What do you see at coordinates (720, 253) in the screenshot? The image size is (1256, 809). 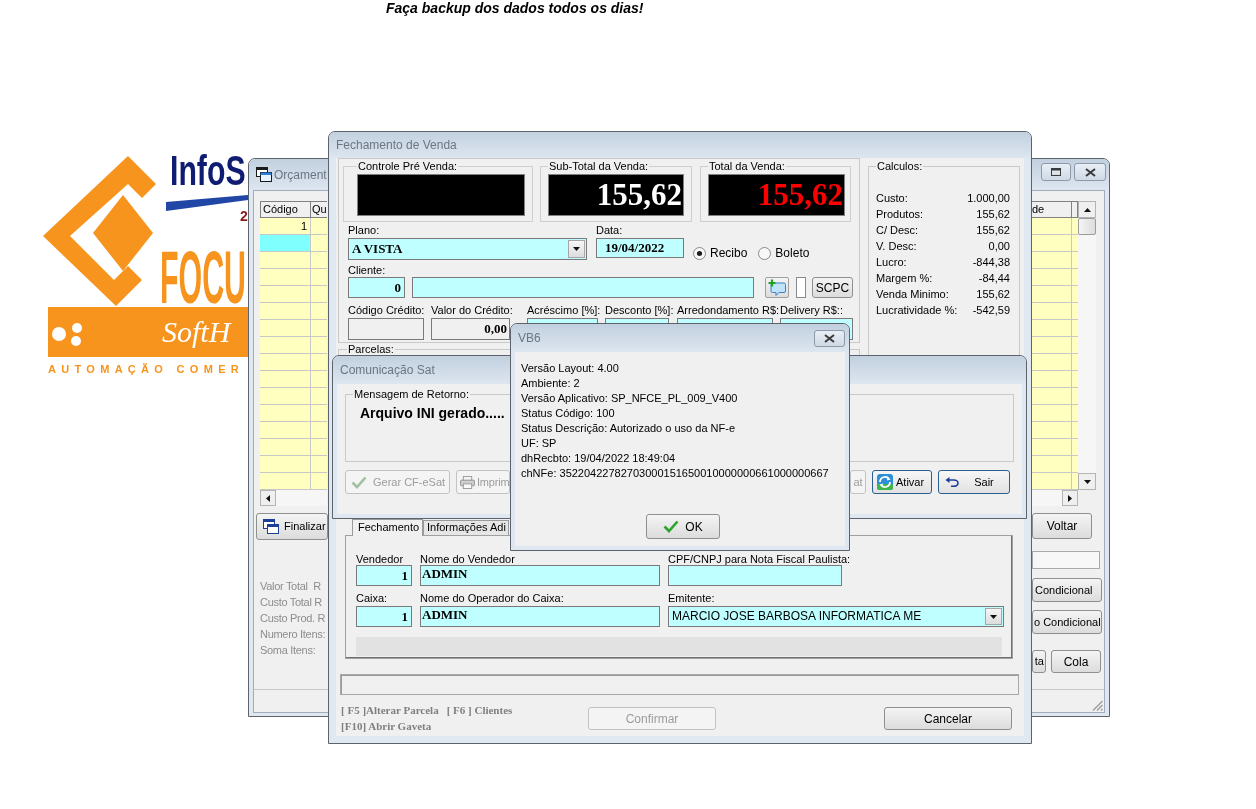 I see `radio-button: Recibo` at bounding box center [720, 253].